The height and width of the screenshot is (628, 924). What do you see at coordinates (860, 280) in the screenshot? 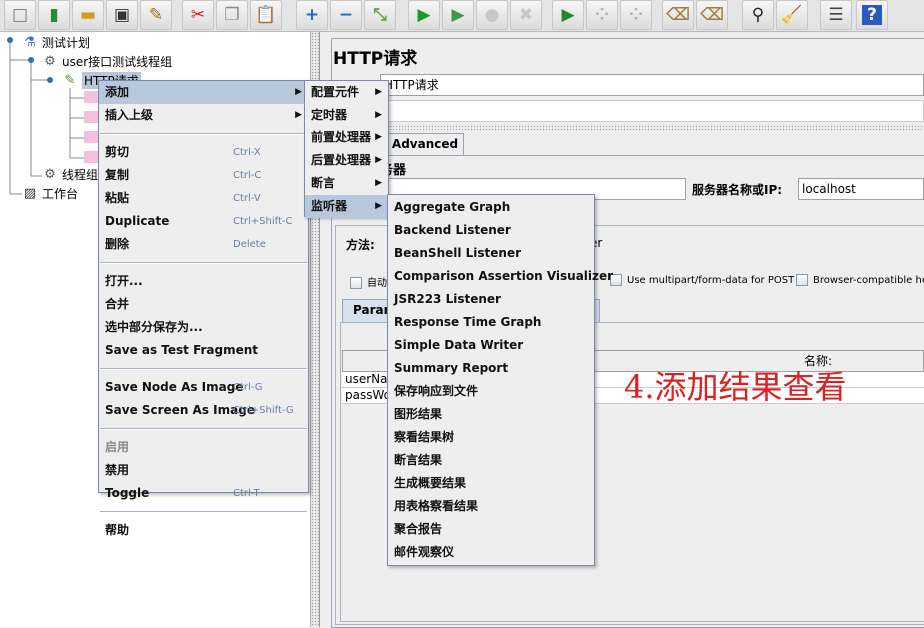
I see `browser-compatible-checkbox: Browser-compatible hea` at bounding box center [860, 280].